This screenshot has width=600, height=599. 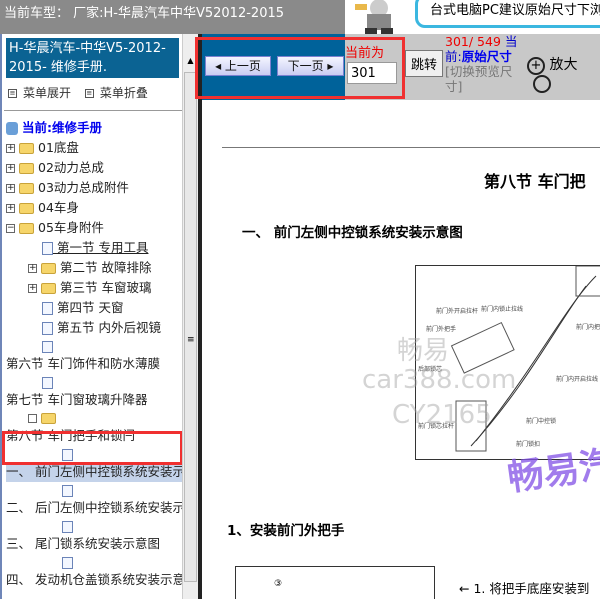 I want to click on step-text: ← 1. 将把手底座安装到, so click(x=524, y=588).